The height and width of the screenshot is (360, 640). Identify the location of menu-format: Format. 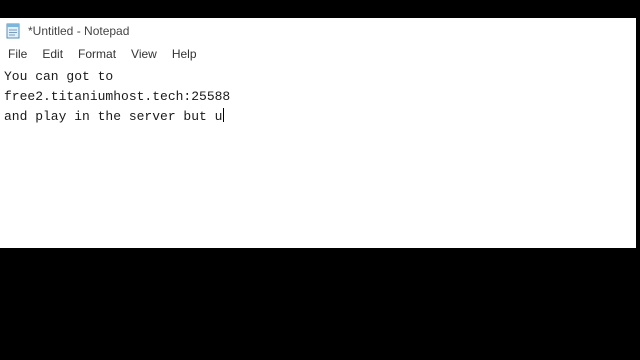
(97, 54).